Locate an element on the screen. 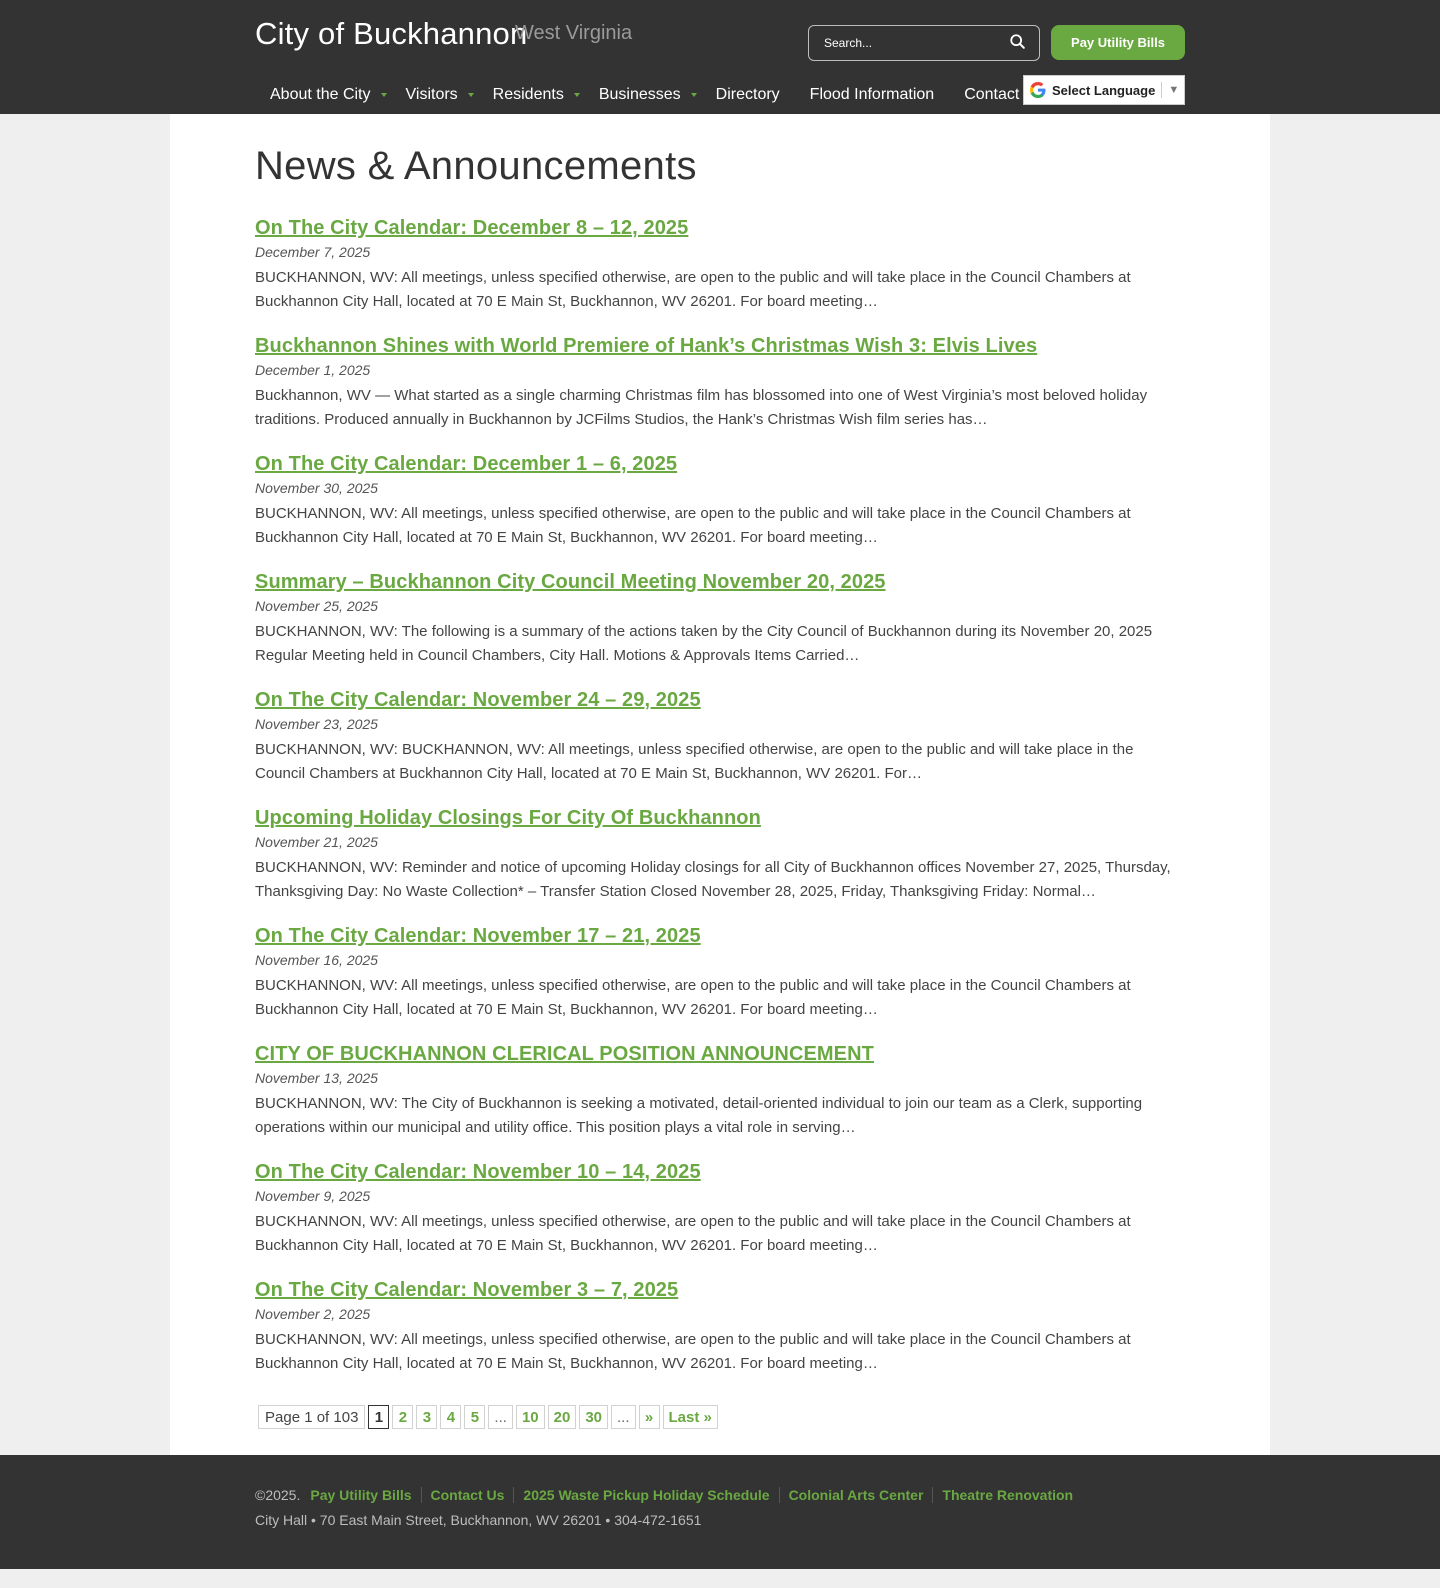 Image resolution: width=1440 pixels, height=1588 pixels. pagination-last-button: Last » is located at coordinates (690, 1417).